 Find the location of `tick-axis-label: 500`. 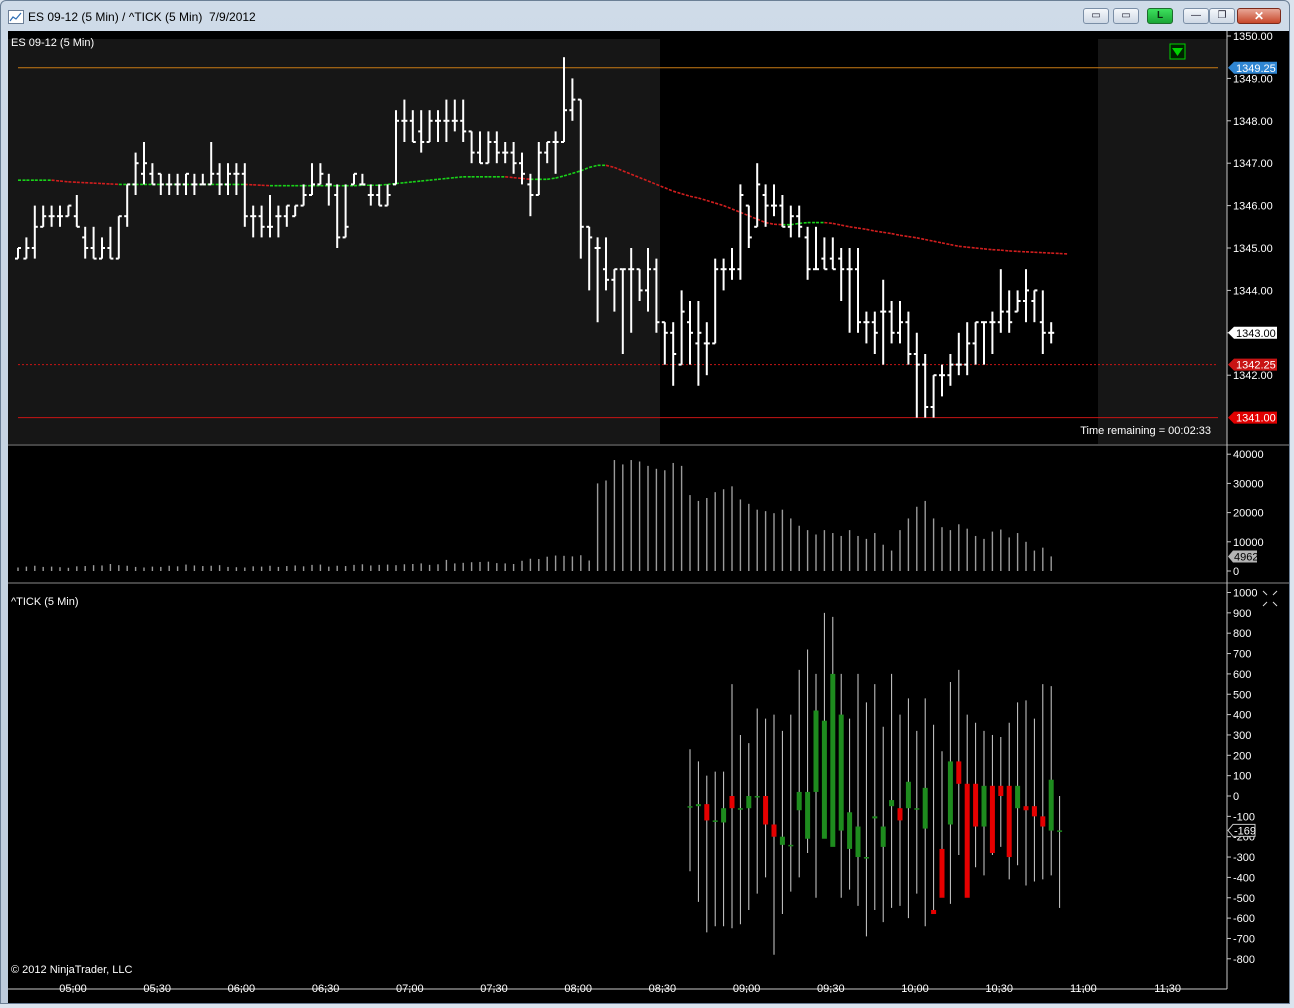

tick-axis-label: 500 is located at coordinates (1242, 695).